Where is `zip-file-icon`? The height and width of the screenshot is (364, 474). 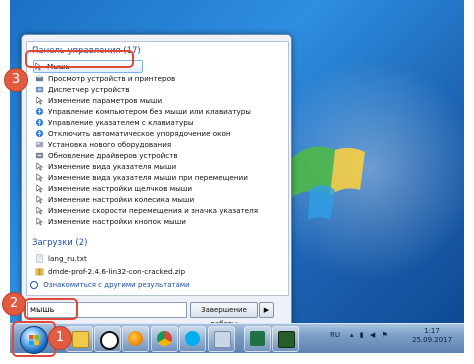
zip-file-icon is located at coordinates (39, 272).